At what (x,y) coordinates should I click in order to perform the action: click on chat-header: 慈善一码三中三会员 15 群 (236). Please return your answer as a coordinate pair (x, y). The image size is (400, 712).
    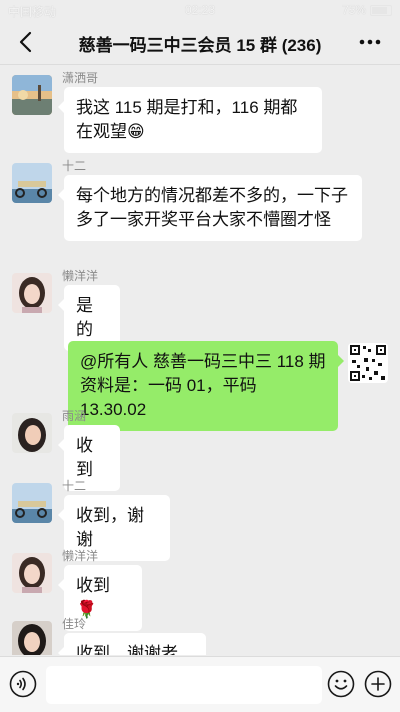
    Looking at the image, I should click on (200, 42).